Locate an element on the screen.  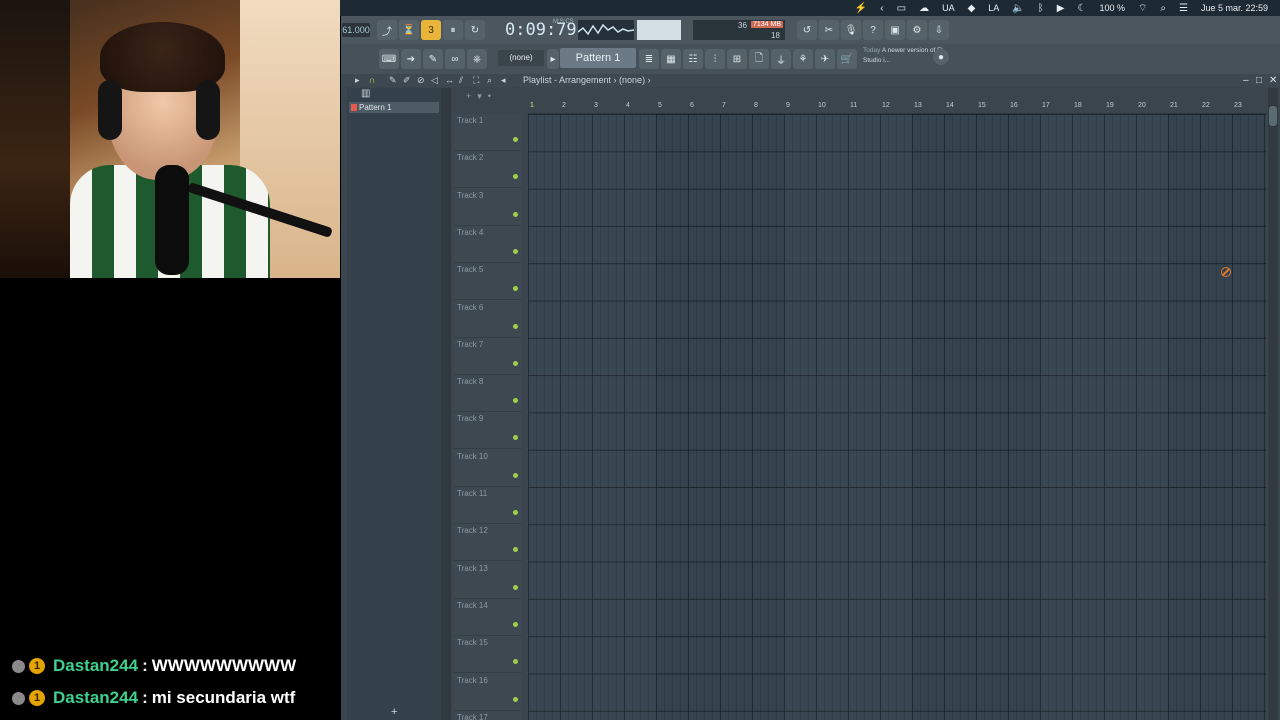
track-header: Track 3 is located at coordinates (487, 207).